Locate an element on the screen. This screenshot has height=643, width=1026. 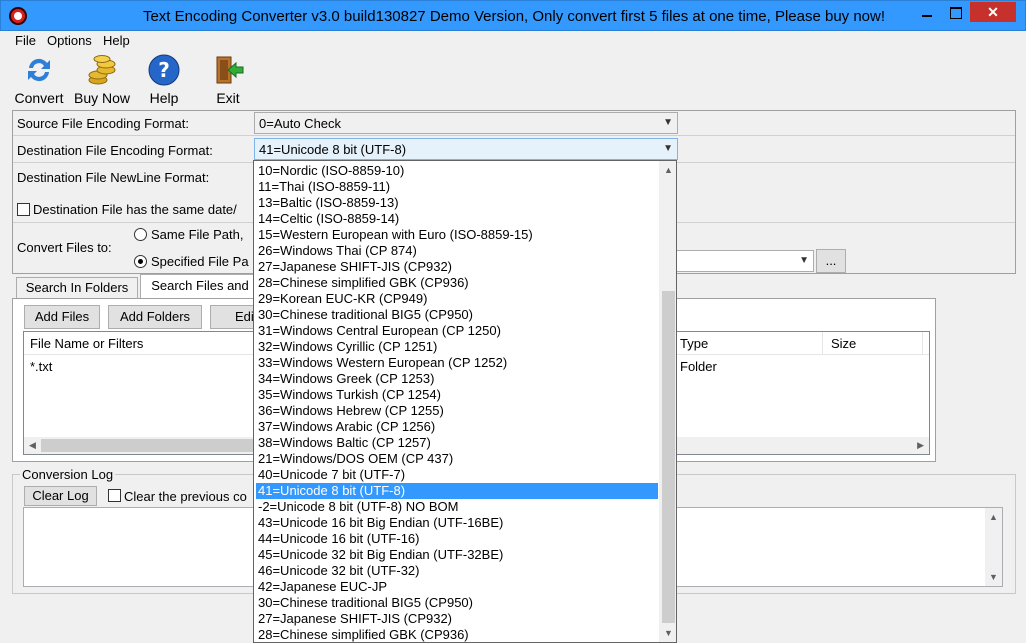
exit-button: Exit is located at coordinates (228, 80).